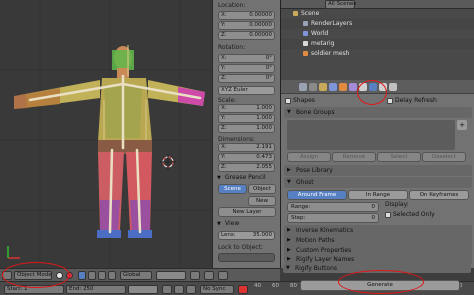 The image size is (474, 295). Describe the element at coordinates (7, 275) in the screenshot. I see `editor-type-icon` at that location.